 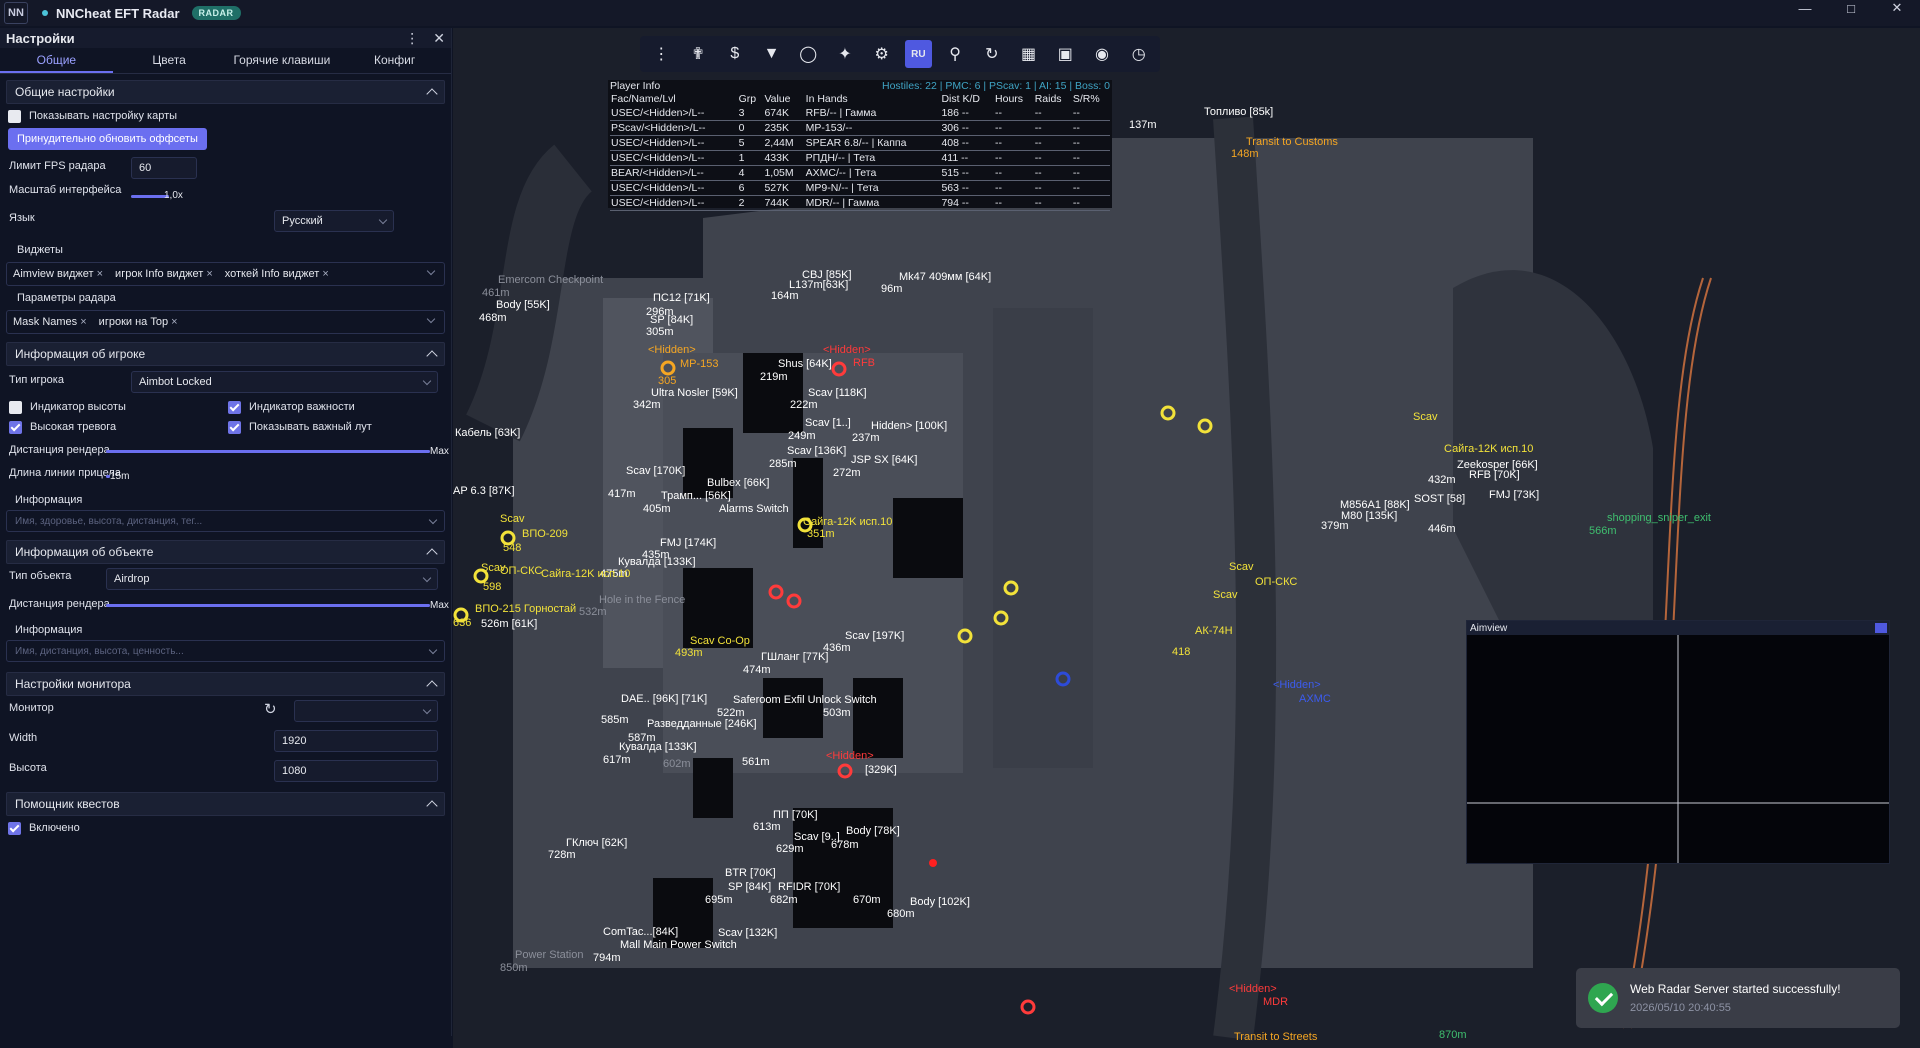 What do you see at coordinates (672, 350) in the screenshot?
I see `player-name: <Hidden>` at bounding box center [672, 350].